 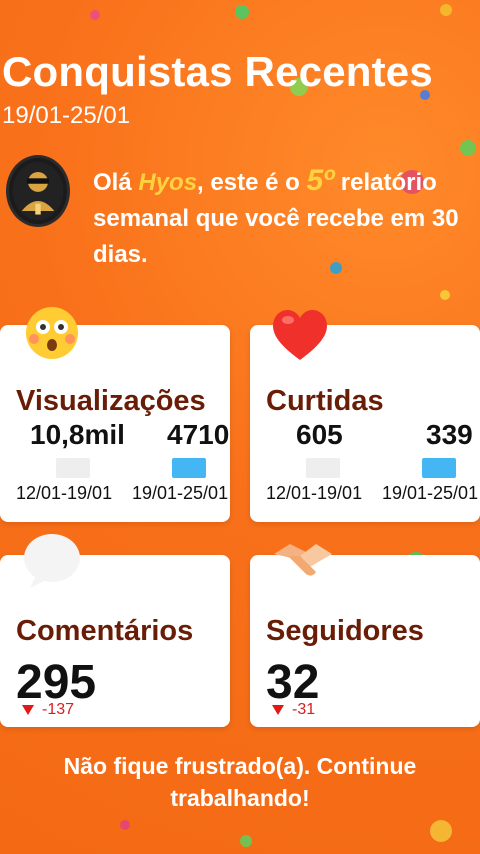 What do you see at coordinates (217, 71) in the screenshot?
I see `page-title: Conquistas Recentes` at bounding box center [217, 71].